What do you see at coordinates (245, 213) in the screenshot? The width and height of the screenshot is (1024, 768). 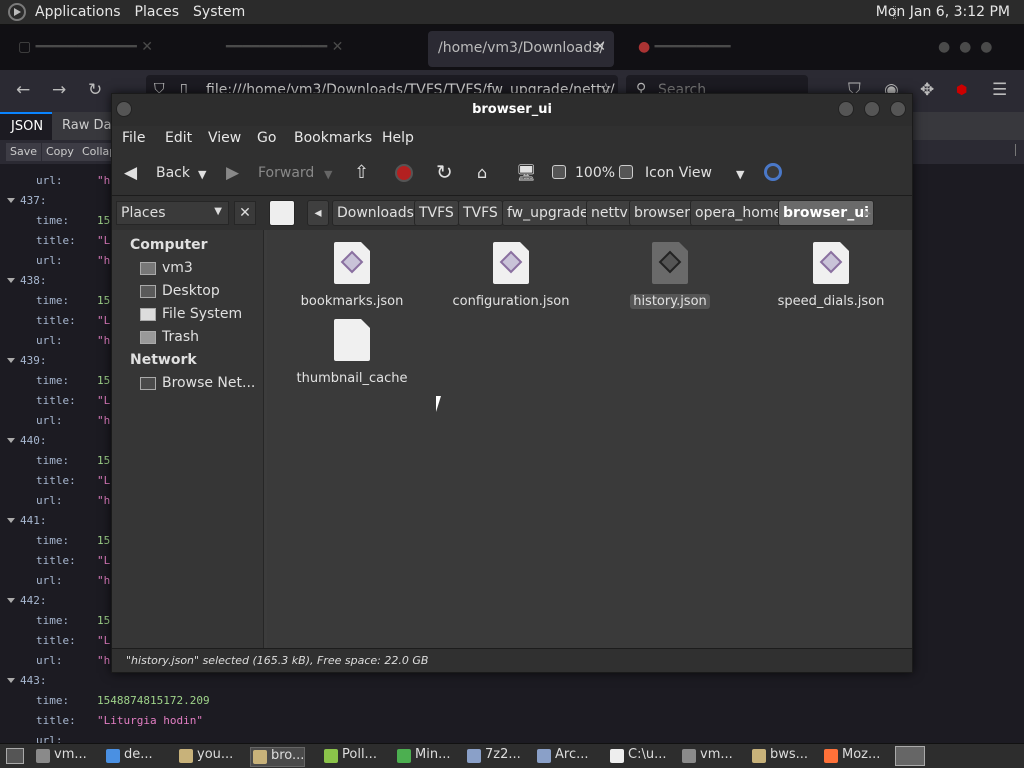 I see `close-sidebar-icon: ✕` at bounding box center [245, 213].